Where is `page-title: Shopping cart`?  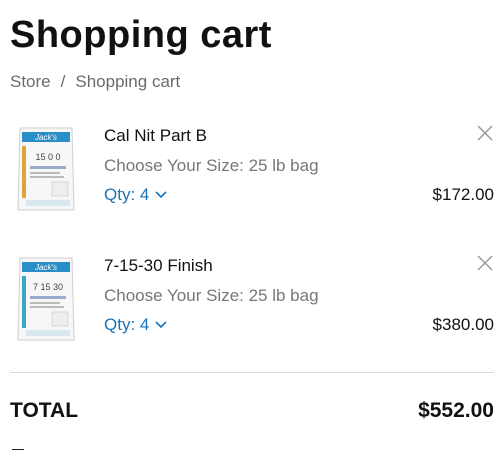
page-title: Shopping cart is located at coordinates (141, 35).